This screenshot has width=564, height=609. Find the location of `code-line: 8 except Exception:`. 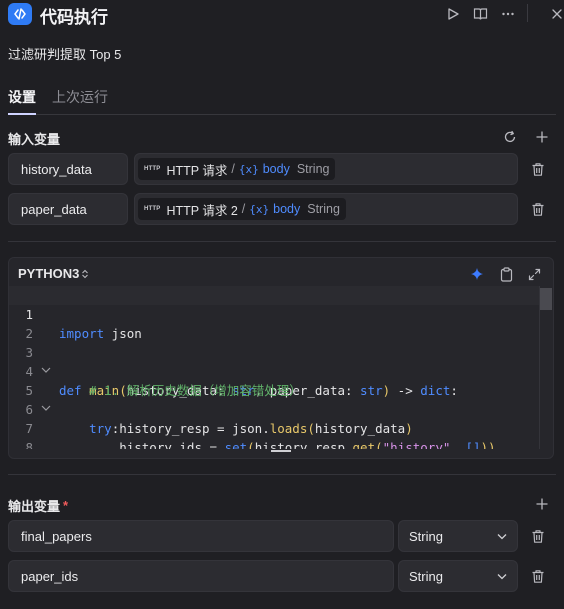

code-line: 8 except Exception: is located at coordinates (274, 434).